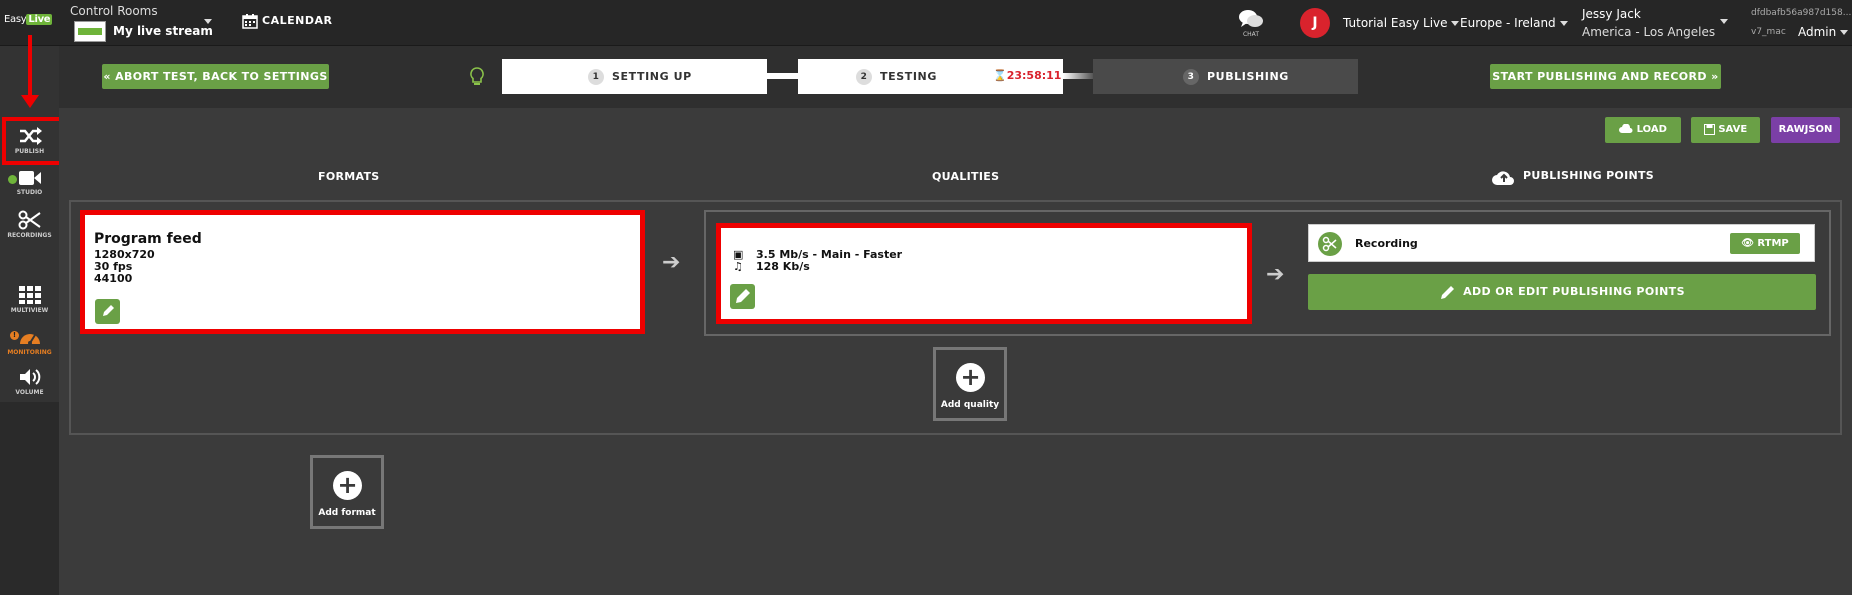  I want to click on calendar-button: CALENDAR, so click(287, 21).